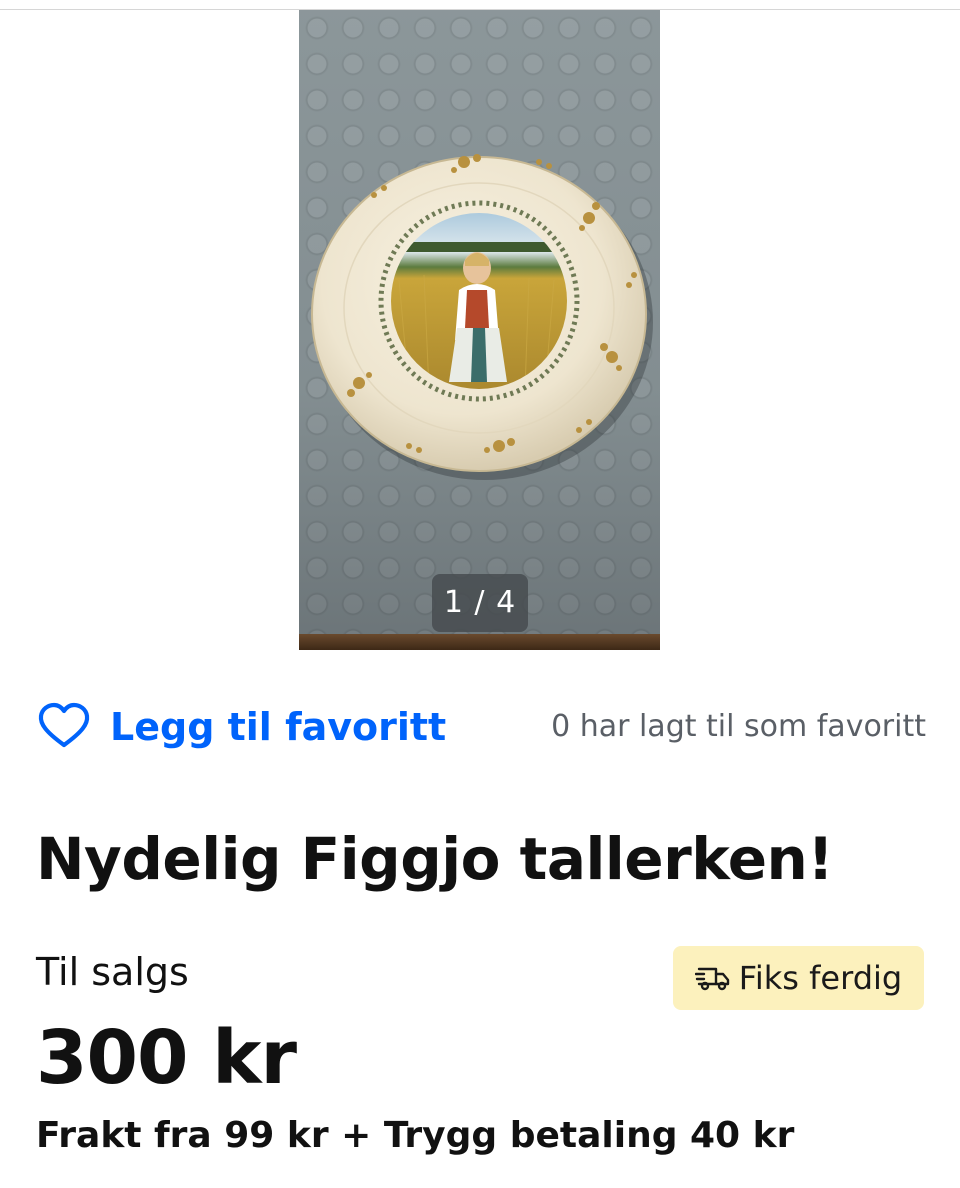  Describe the element at coordinates (738, 726) in the screenshot. I see `favorite-count: 0 har lagt til som favoritt` at that location.